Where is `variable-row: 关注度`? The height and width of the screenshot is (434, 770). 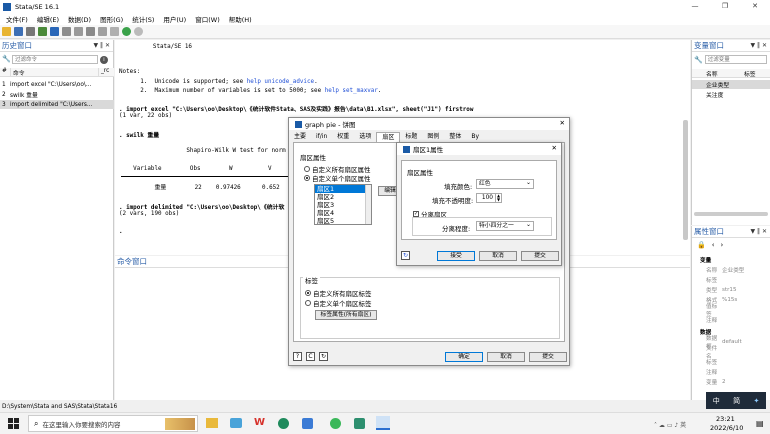 variable-row: 关注度 is located at coordinates (731, 94).